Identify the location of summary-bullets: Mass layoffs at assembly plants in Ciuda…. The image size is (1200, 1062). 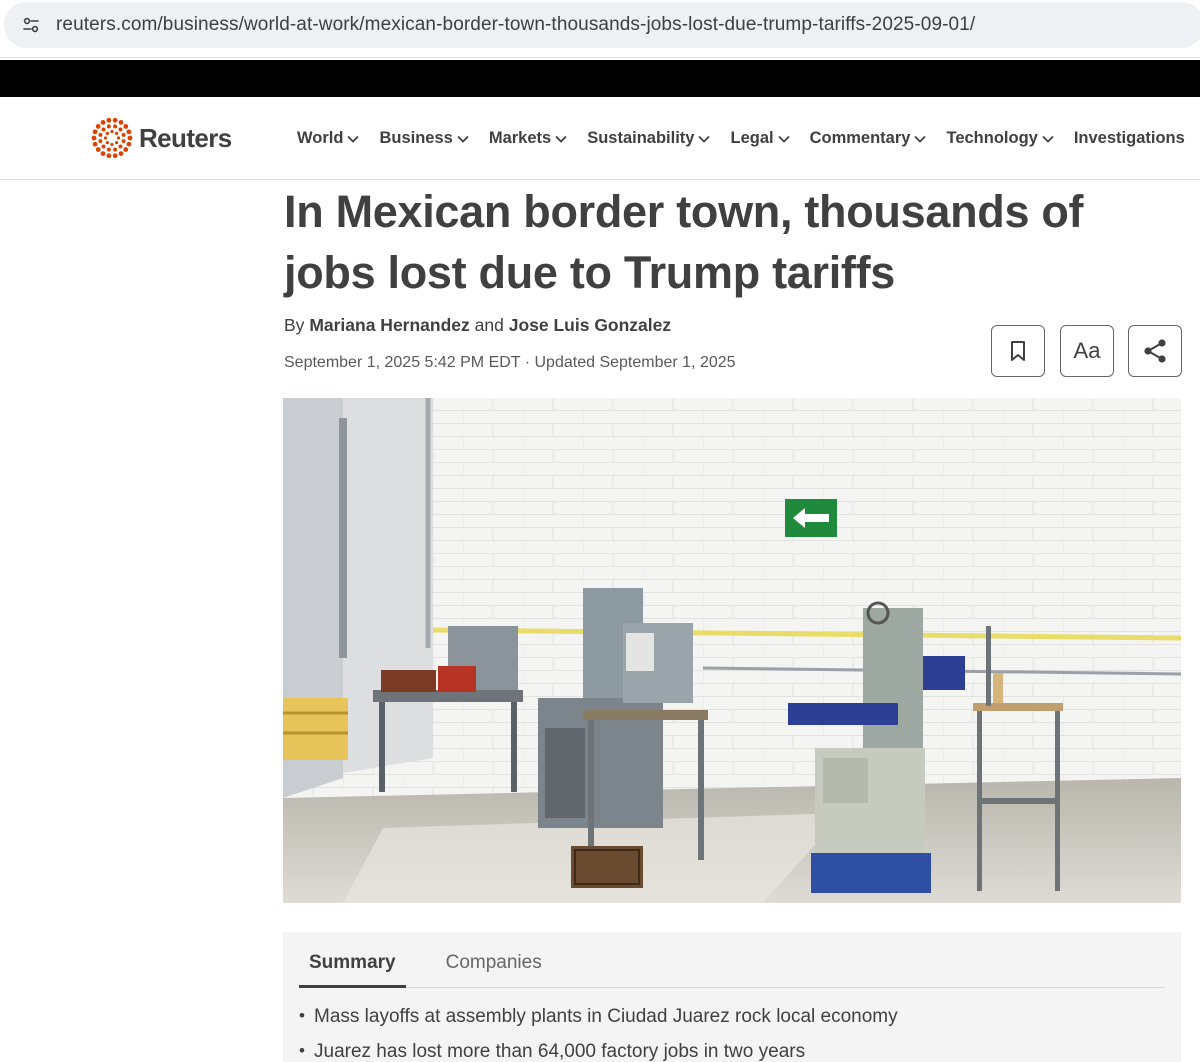
(598, 1034).